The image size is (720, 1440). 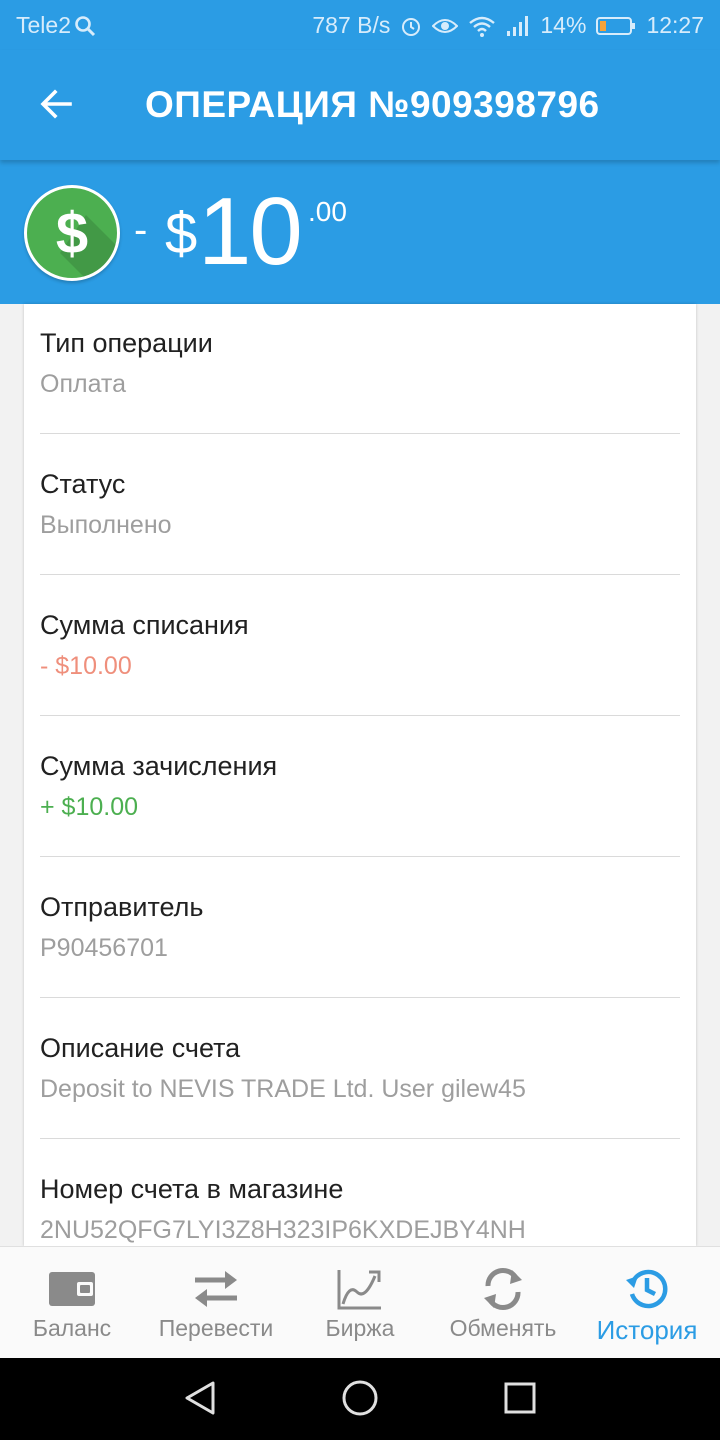 I want to click on nav-exchange-market: Биржа, so click(x=360, y=1303).